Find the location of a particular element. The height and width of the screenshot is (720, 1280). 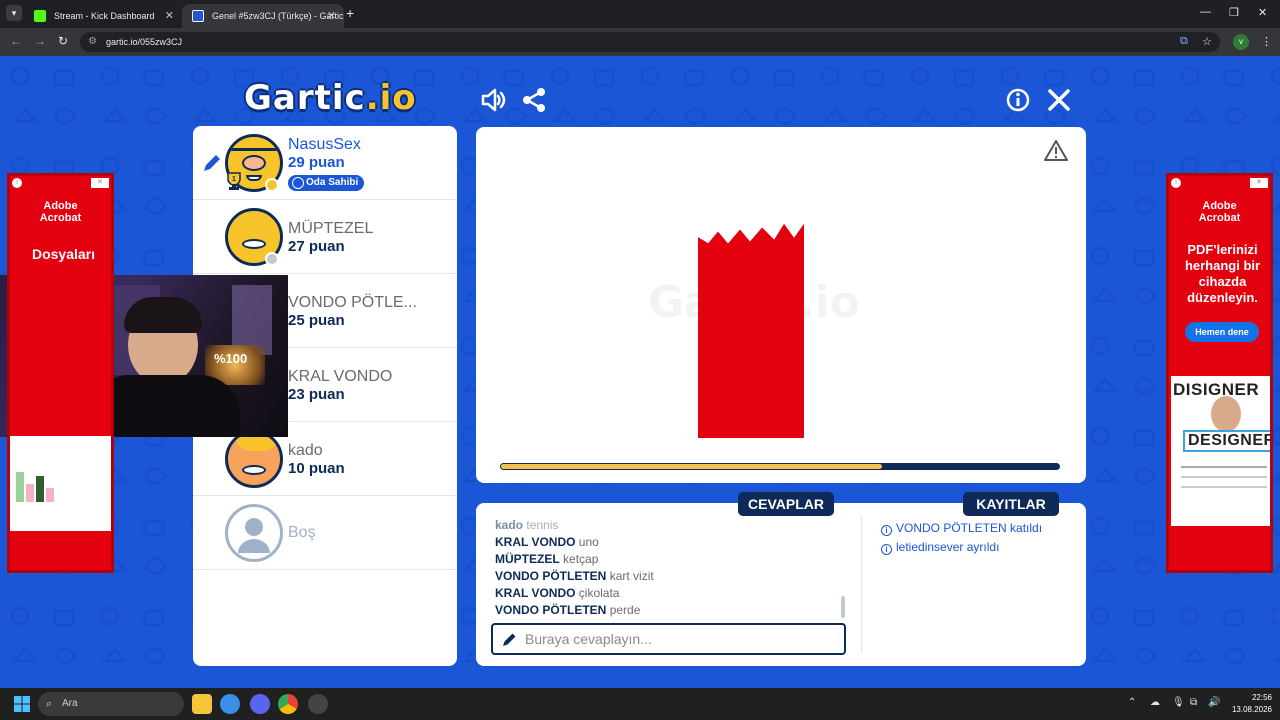

kick-favicon-icon is located at coordinates (40, 16).